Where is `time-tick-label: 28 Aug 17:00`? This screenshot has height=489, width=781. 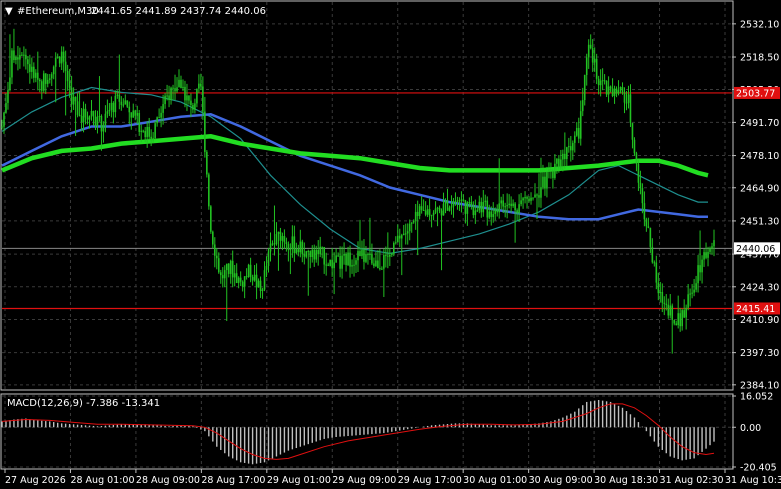 time-tick-label: 28 Aug 17:00 is located at coordinates (233, 480).